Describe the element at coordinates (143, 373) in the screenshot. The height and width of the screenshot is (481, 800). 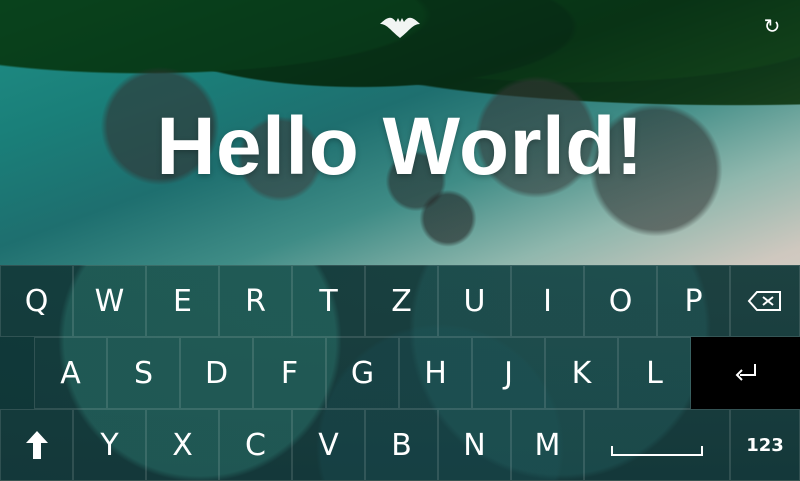
I see `key-s: S` at that location.